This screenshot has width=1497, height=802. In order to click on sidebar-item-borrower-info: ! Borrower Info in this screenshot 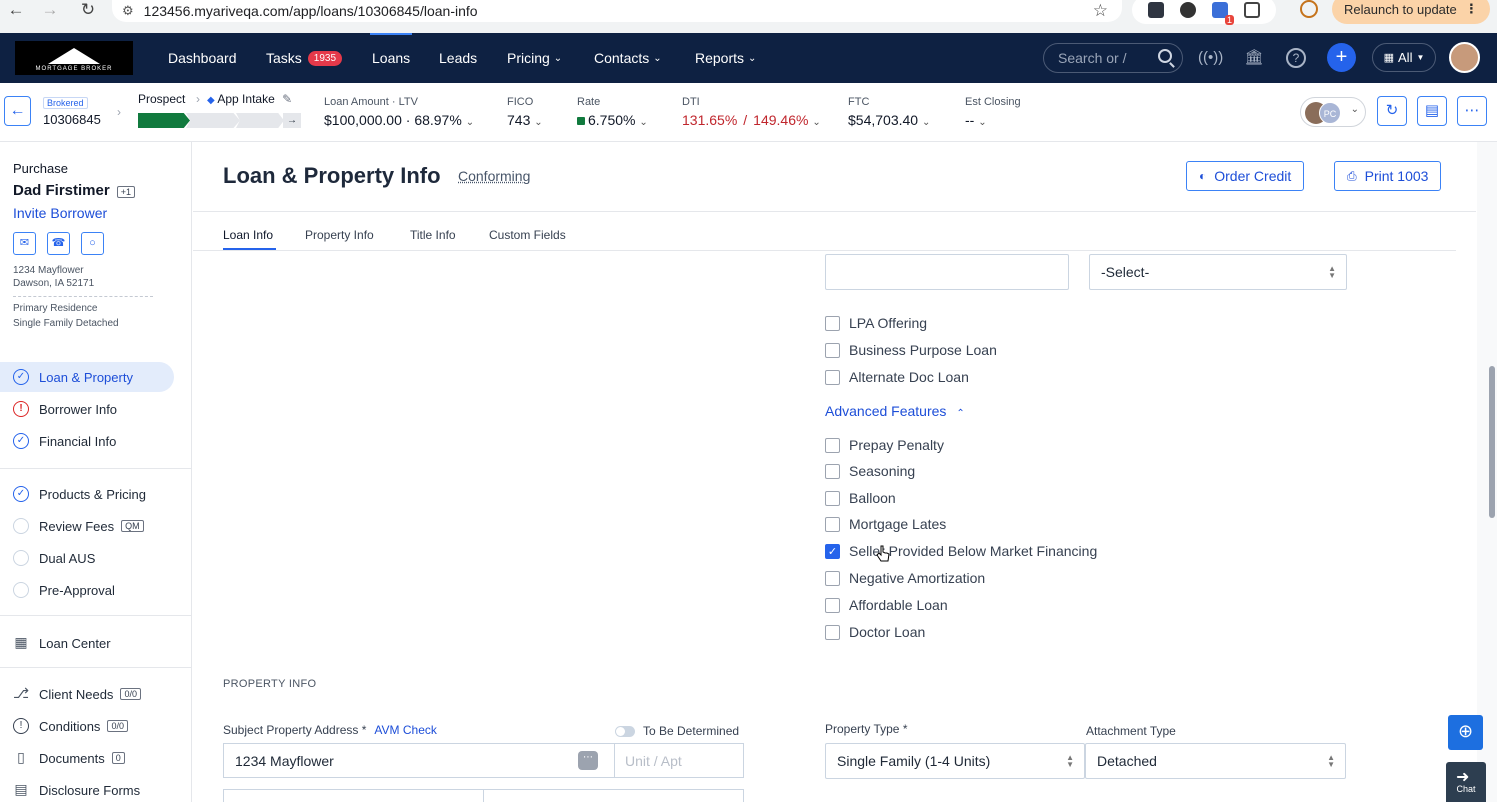, I will do `click(87, 409)`.